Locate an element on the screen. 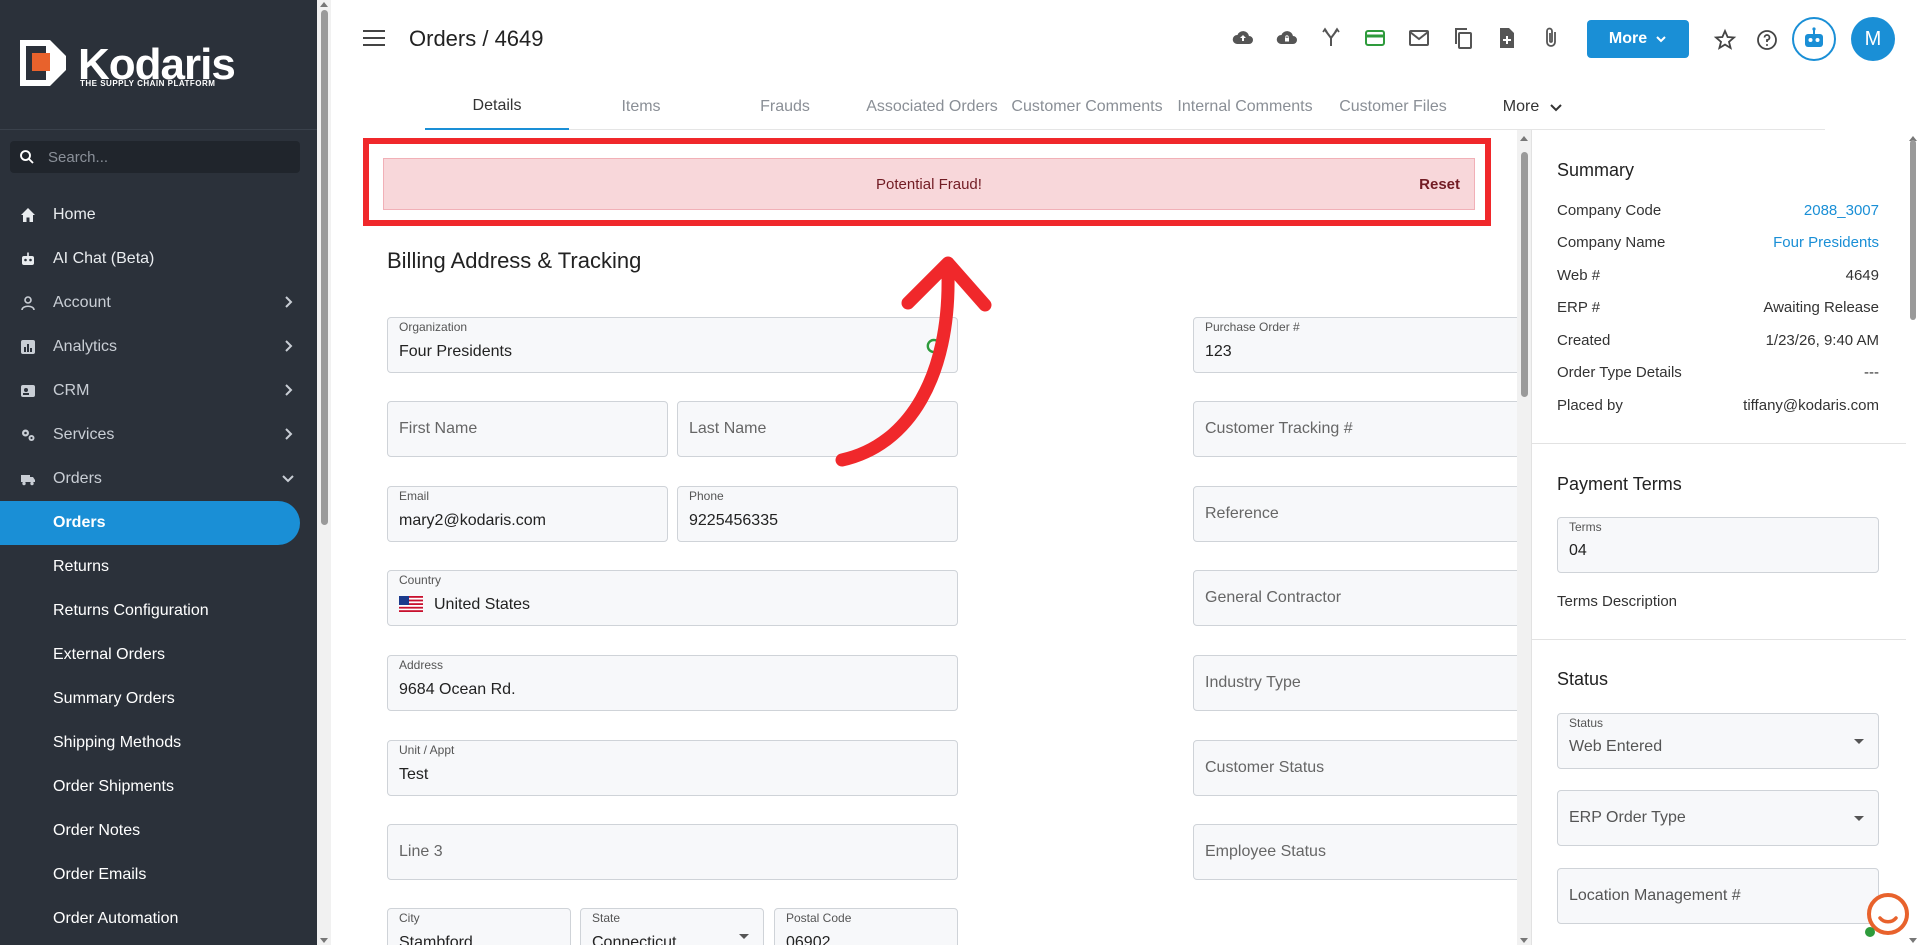 This screenshot has width=1920, height=945. fraud-alert: Potential Fraud! Reset is located at coordinates (929, 184).